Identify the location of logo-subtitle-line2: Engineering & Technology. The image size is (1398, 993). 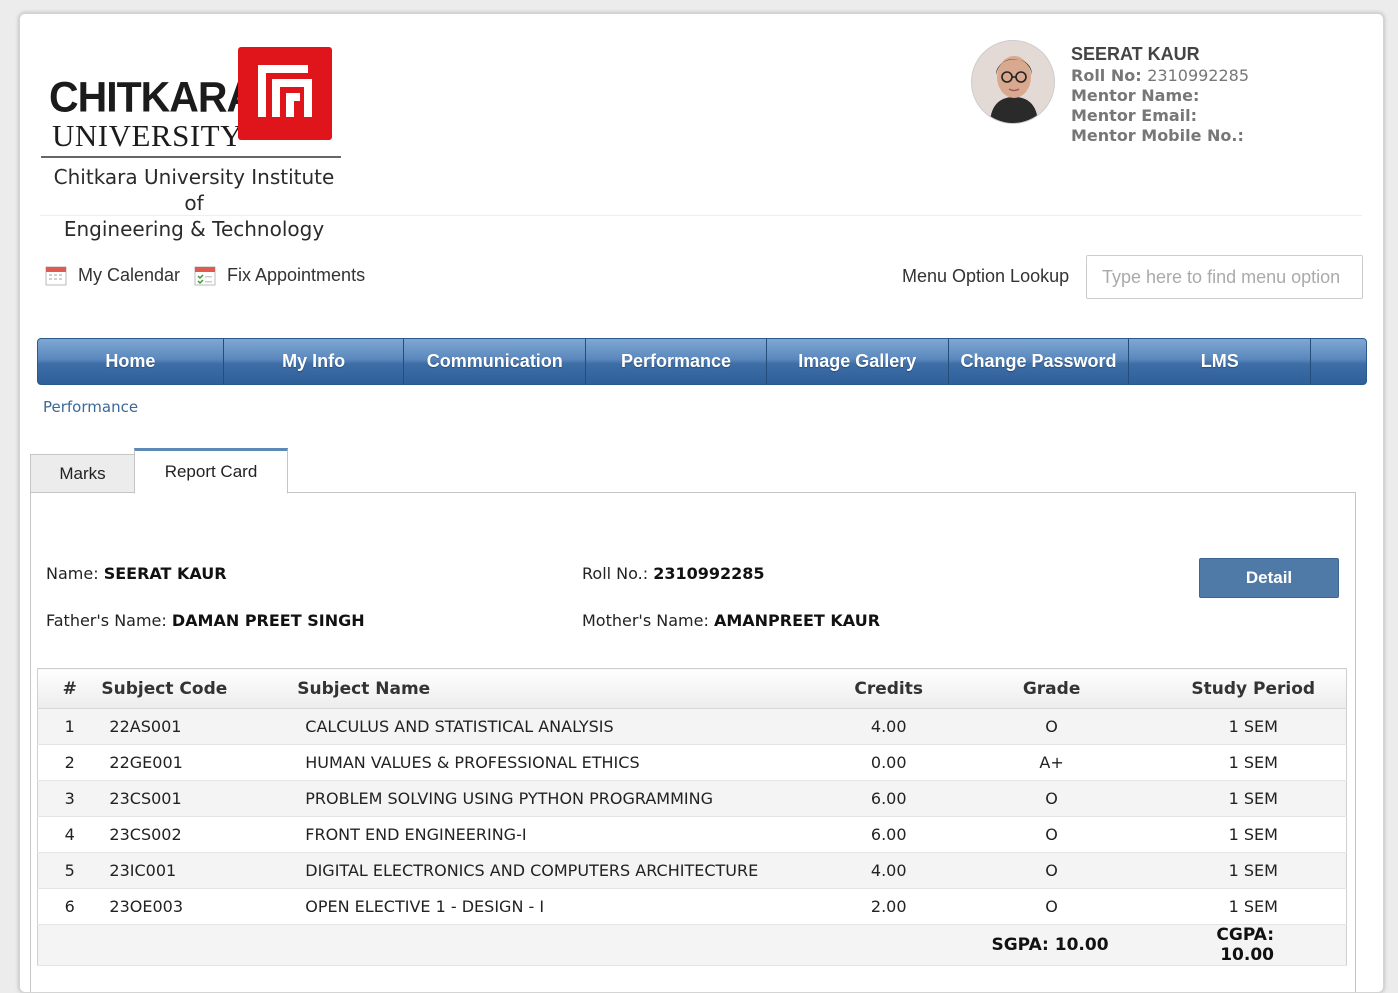
(194, 229).